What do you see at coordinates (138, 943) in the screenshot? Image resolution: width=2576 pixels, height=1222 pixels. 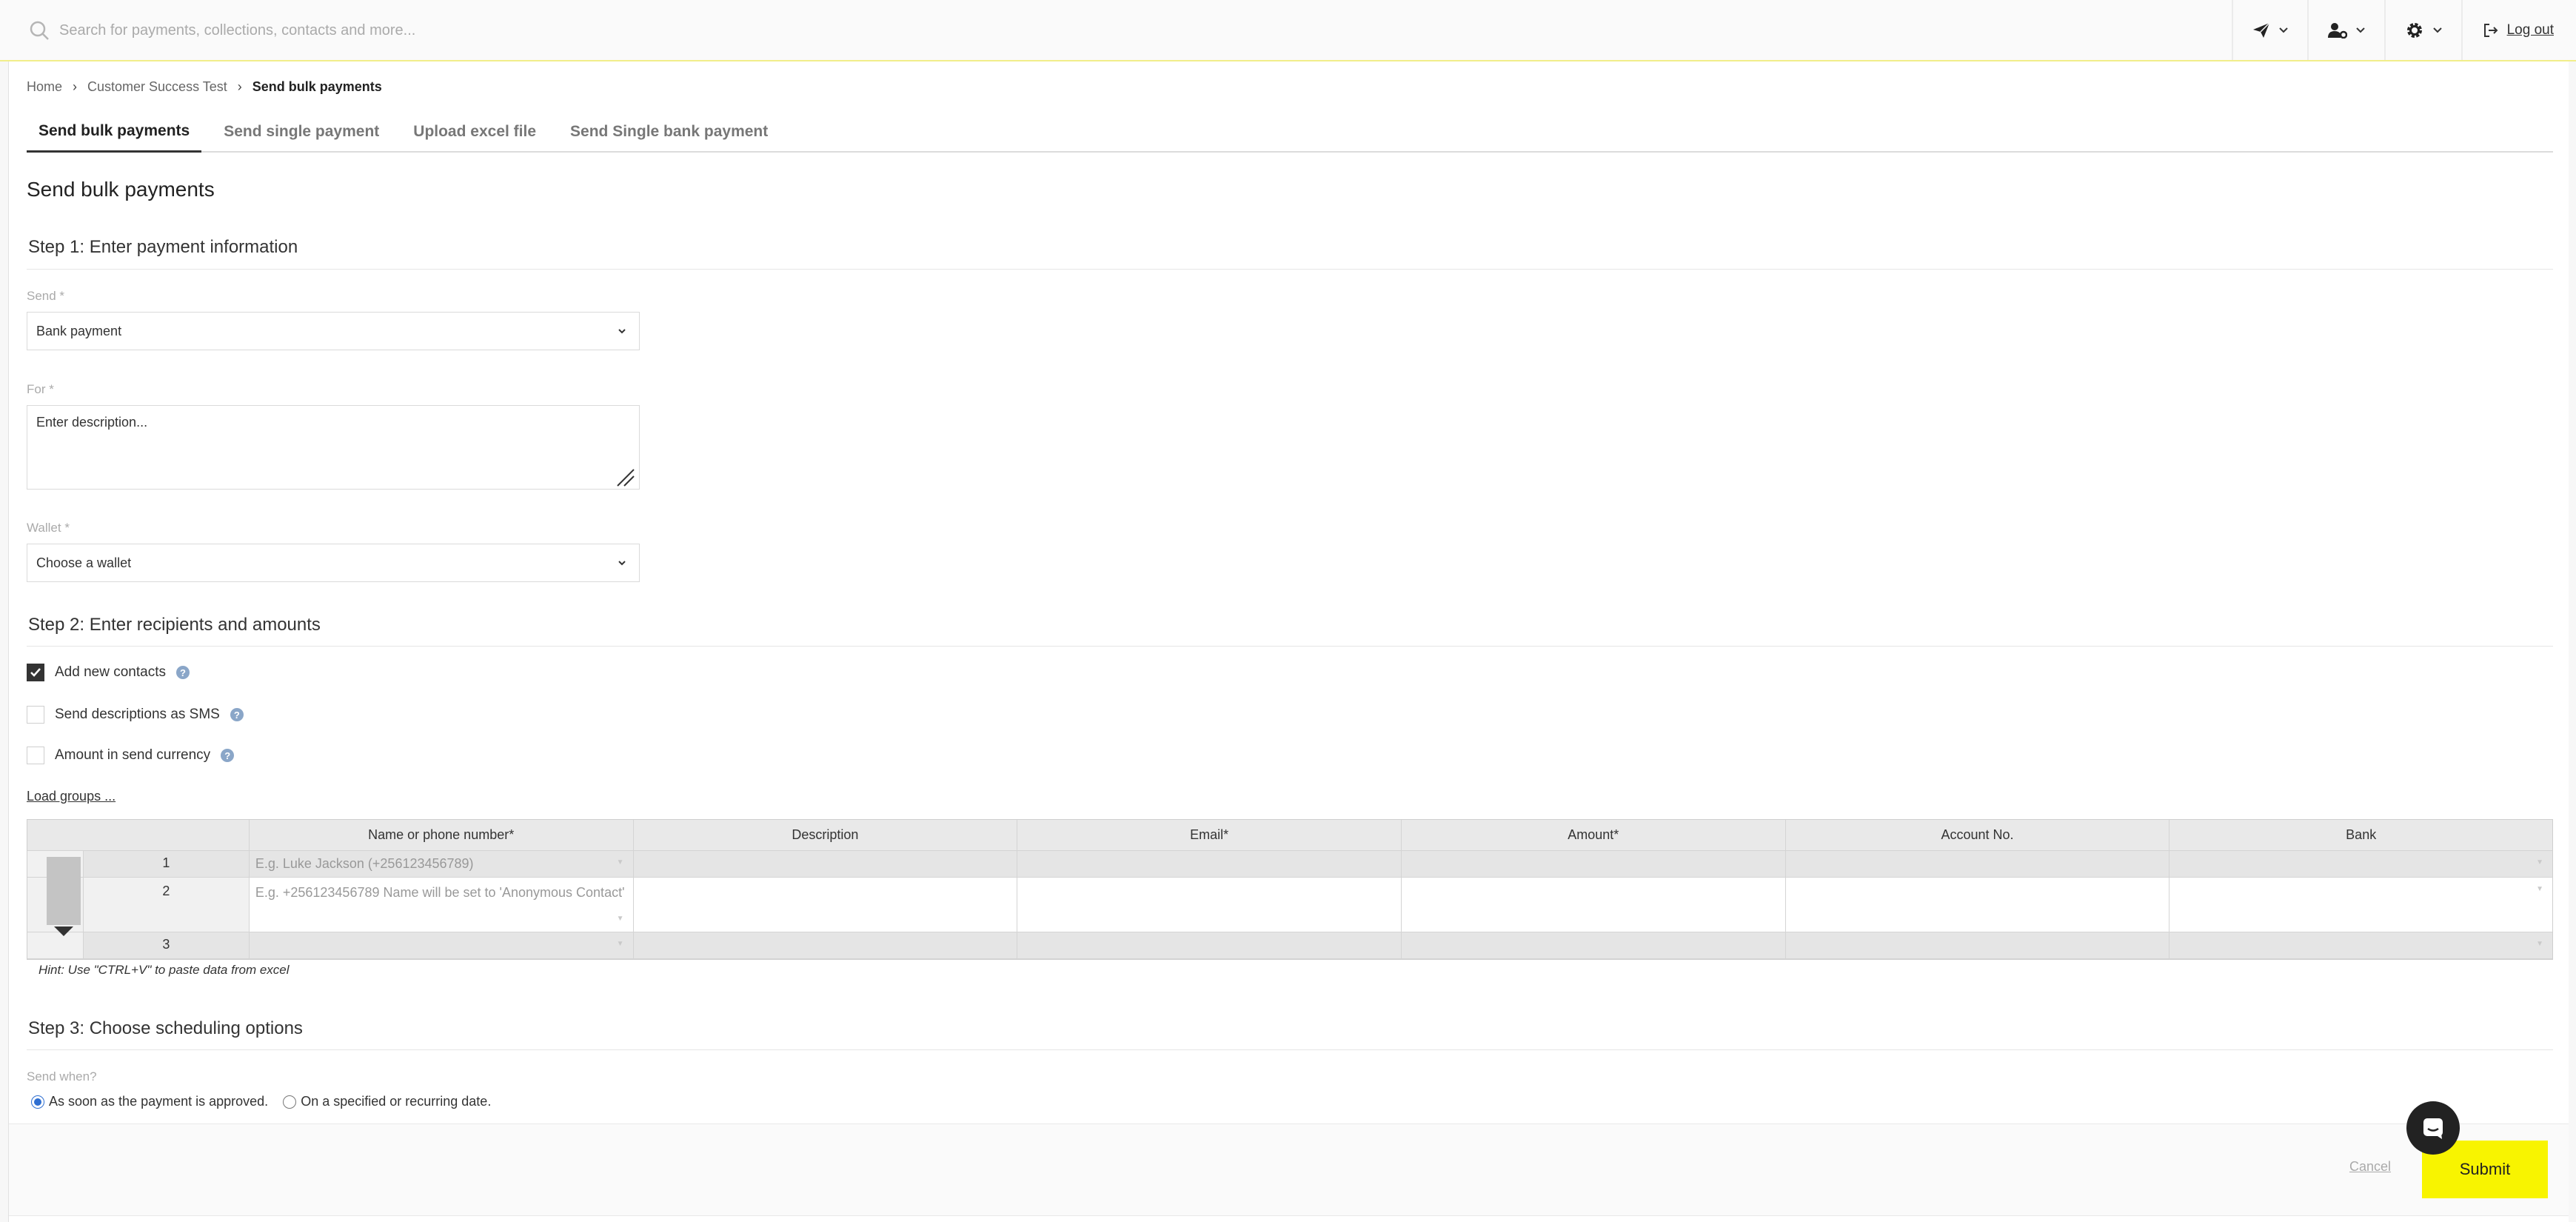 I see `row-header: 3` at bounding box center [138, 943].